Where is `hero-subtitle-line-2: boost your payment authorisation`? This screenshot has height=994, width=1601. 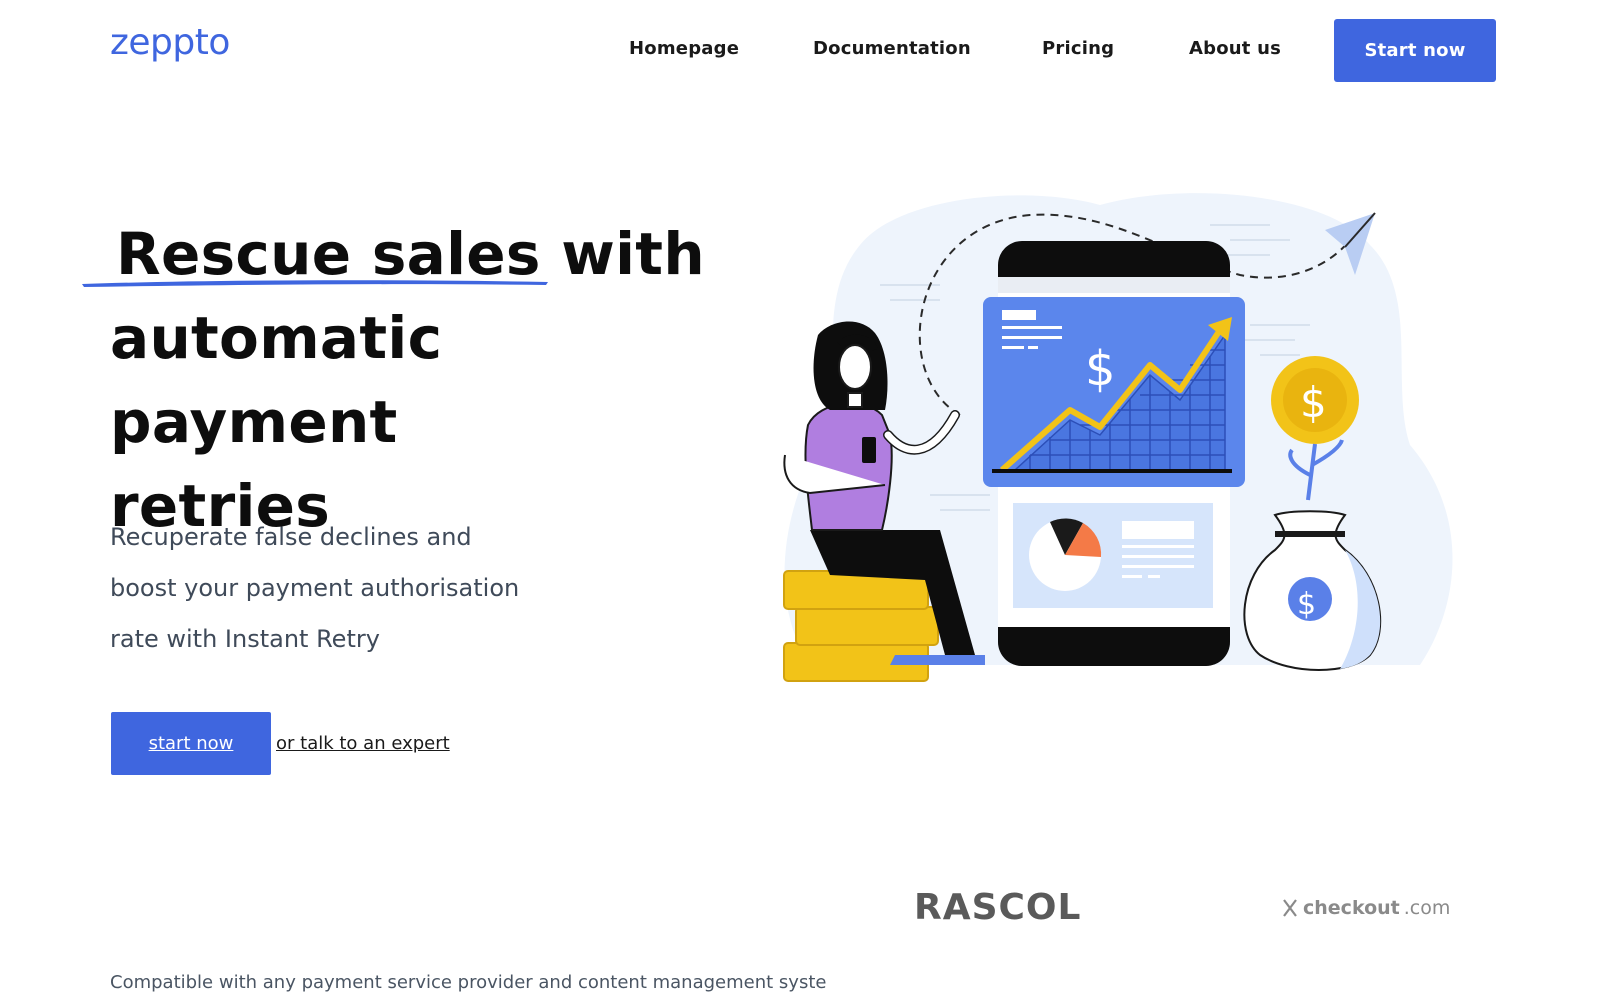 hero-subtitle-line-2: boost your payment authorisation is located at coordinates (315, 588).